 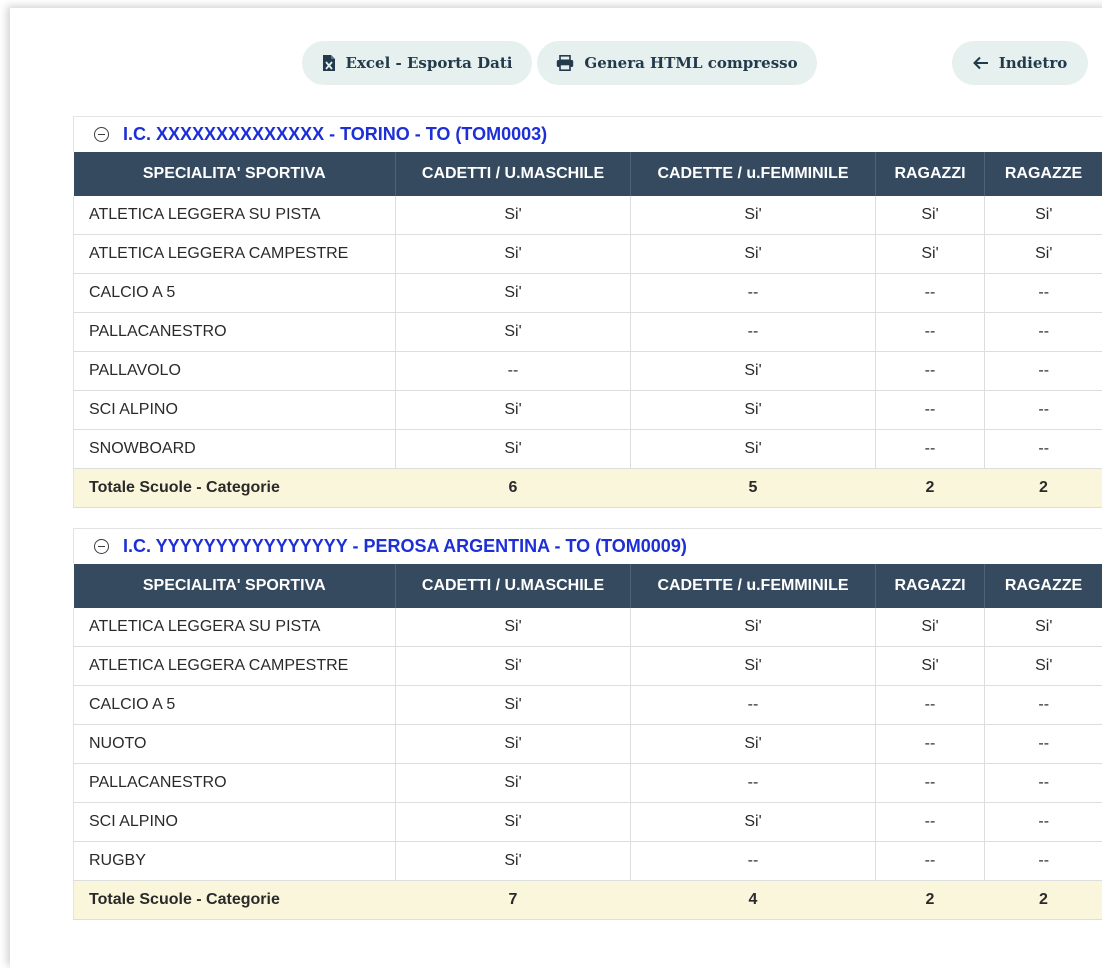 I want to click on column-header-ragazze: RAGAZZE, so click(x=1043, y=586).